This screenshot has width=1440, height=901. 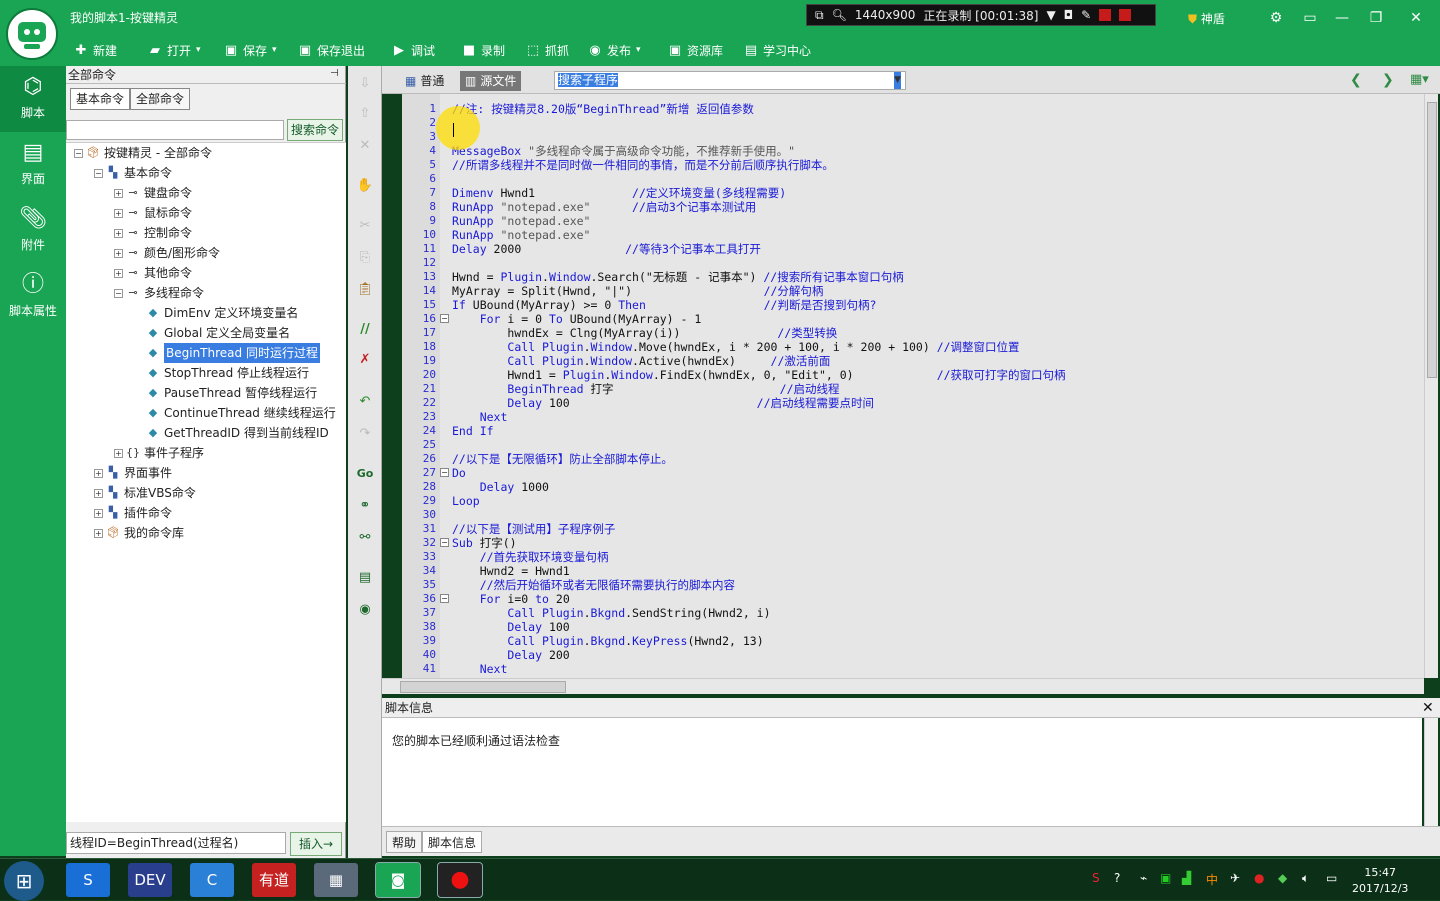 What do you see at coordinates (1050, 15) in the screenshot?
I see `dropdown-icon: ▼` at bounding box center [1050, 15].